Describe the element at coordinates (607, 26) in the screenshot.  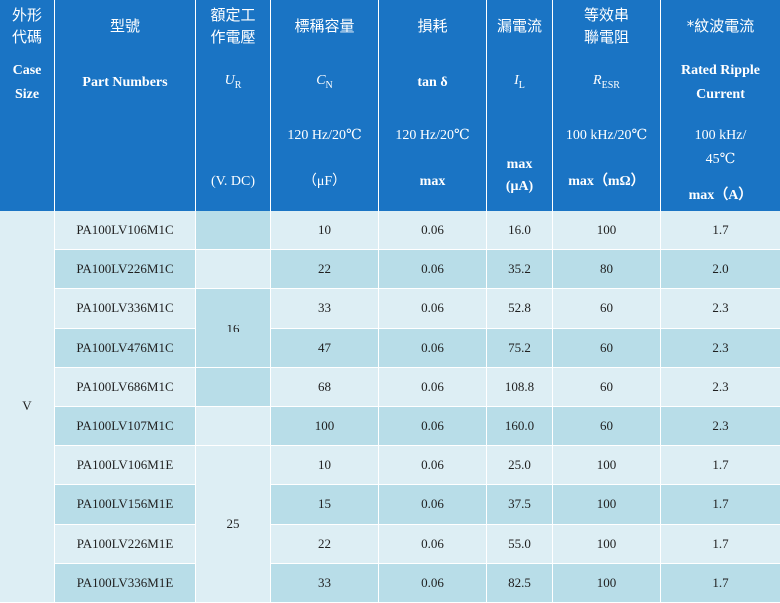
I see `header-esr-zh: 等效串 聯電阻` at that location.